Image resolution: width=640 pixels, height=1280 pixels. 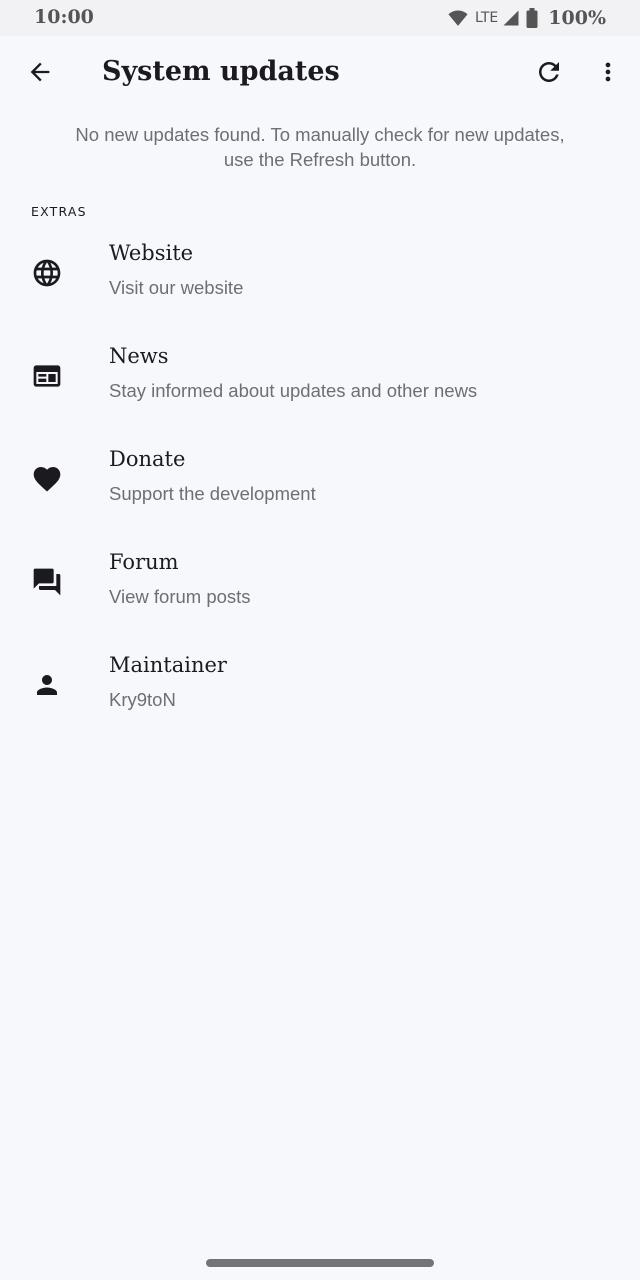 What do you see at coordinates (320, 273) in the screenshot?
I see `list-item-website: Website Visit our website` at bounding box center [320, 273].